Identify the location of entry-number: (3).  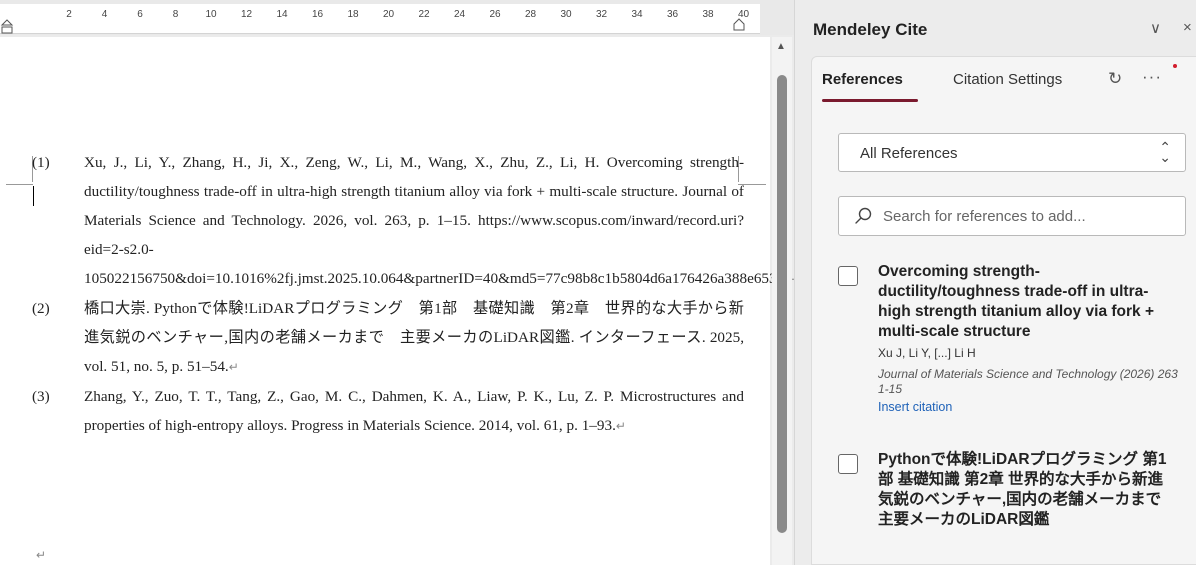
(41, 396).